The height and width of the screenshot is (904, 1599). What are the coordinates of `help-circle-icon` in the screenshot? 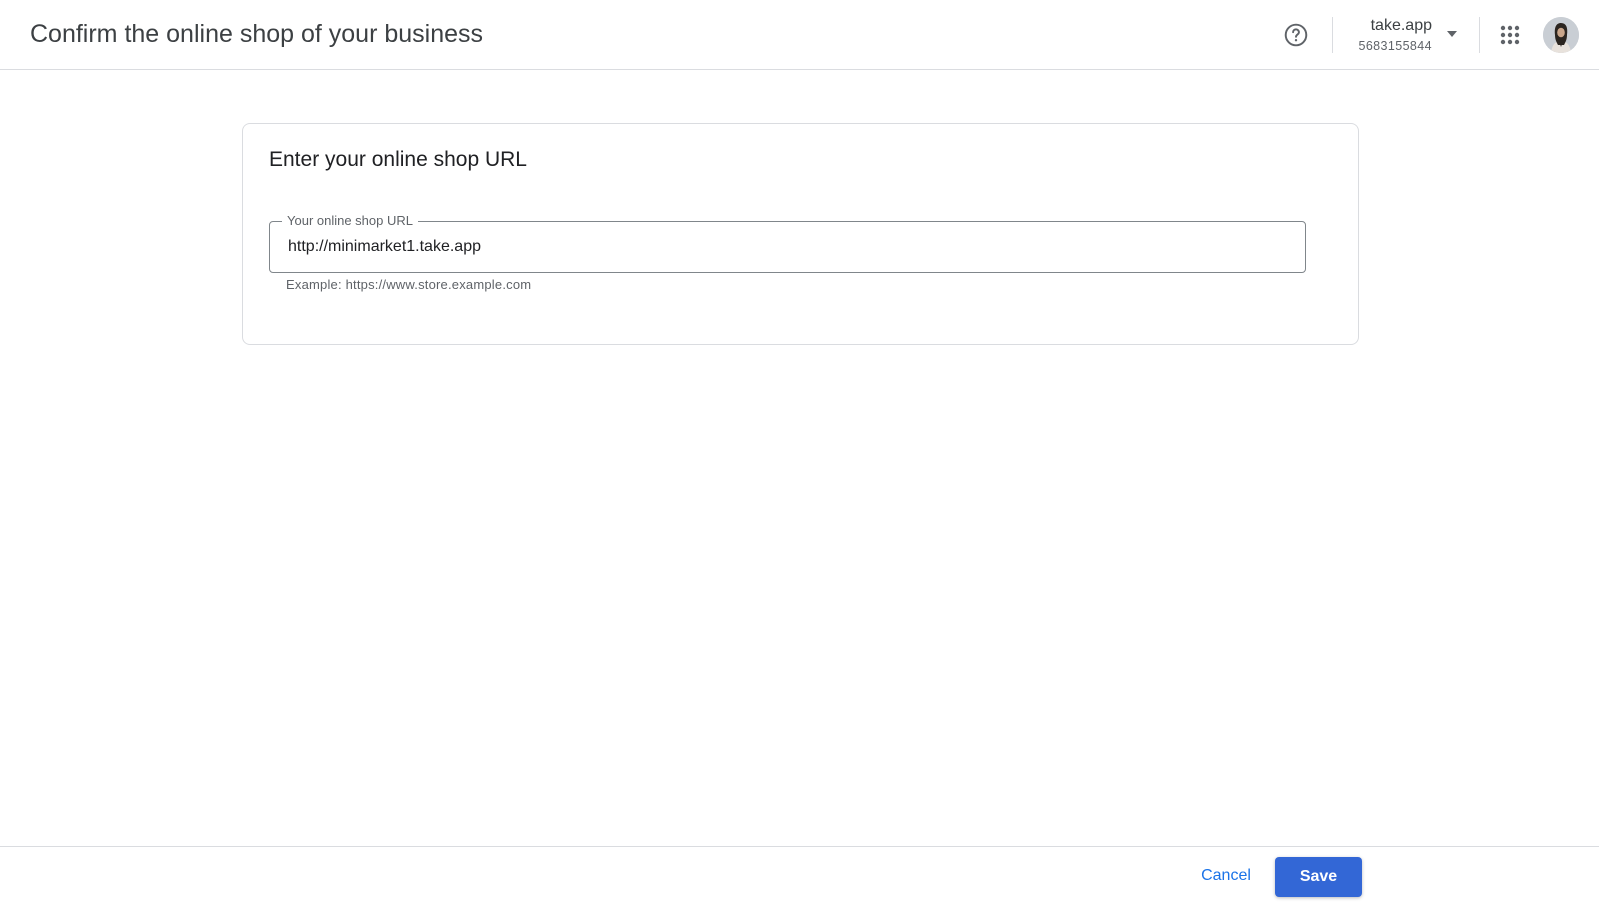 It's located at (1296, 35).